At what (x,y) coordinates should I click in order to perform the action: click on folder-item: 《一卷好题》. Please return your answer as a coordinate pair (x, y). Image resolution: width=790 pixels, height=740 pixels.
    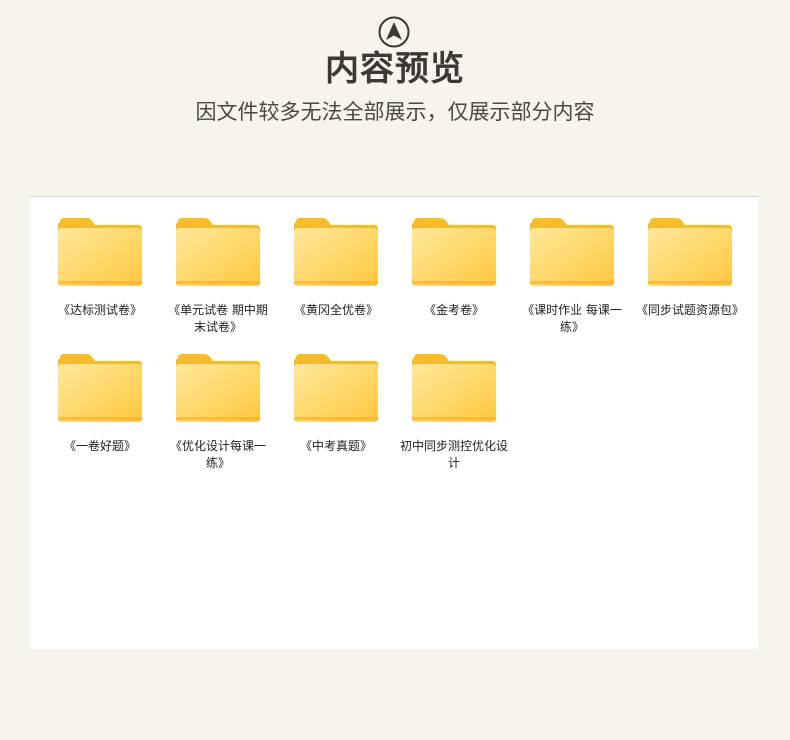
    Looking at the image, I should click on (100, 419).